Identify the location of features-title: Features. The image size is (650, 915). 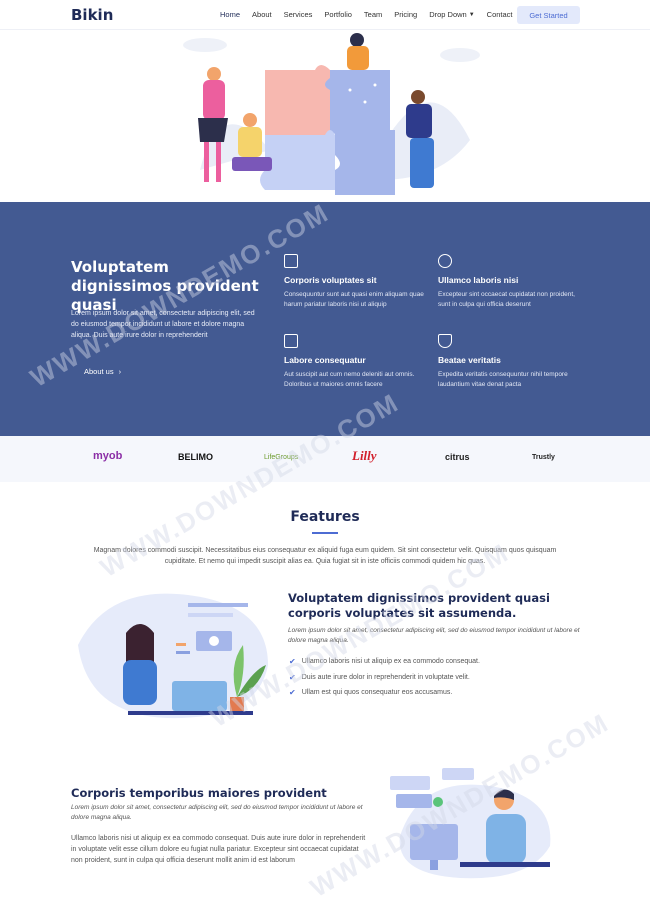
(325, 517).